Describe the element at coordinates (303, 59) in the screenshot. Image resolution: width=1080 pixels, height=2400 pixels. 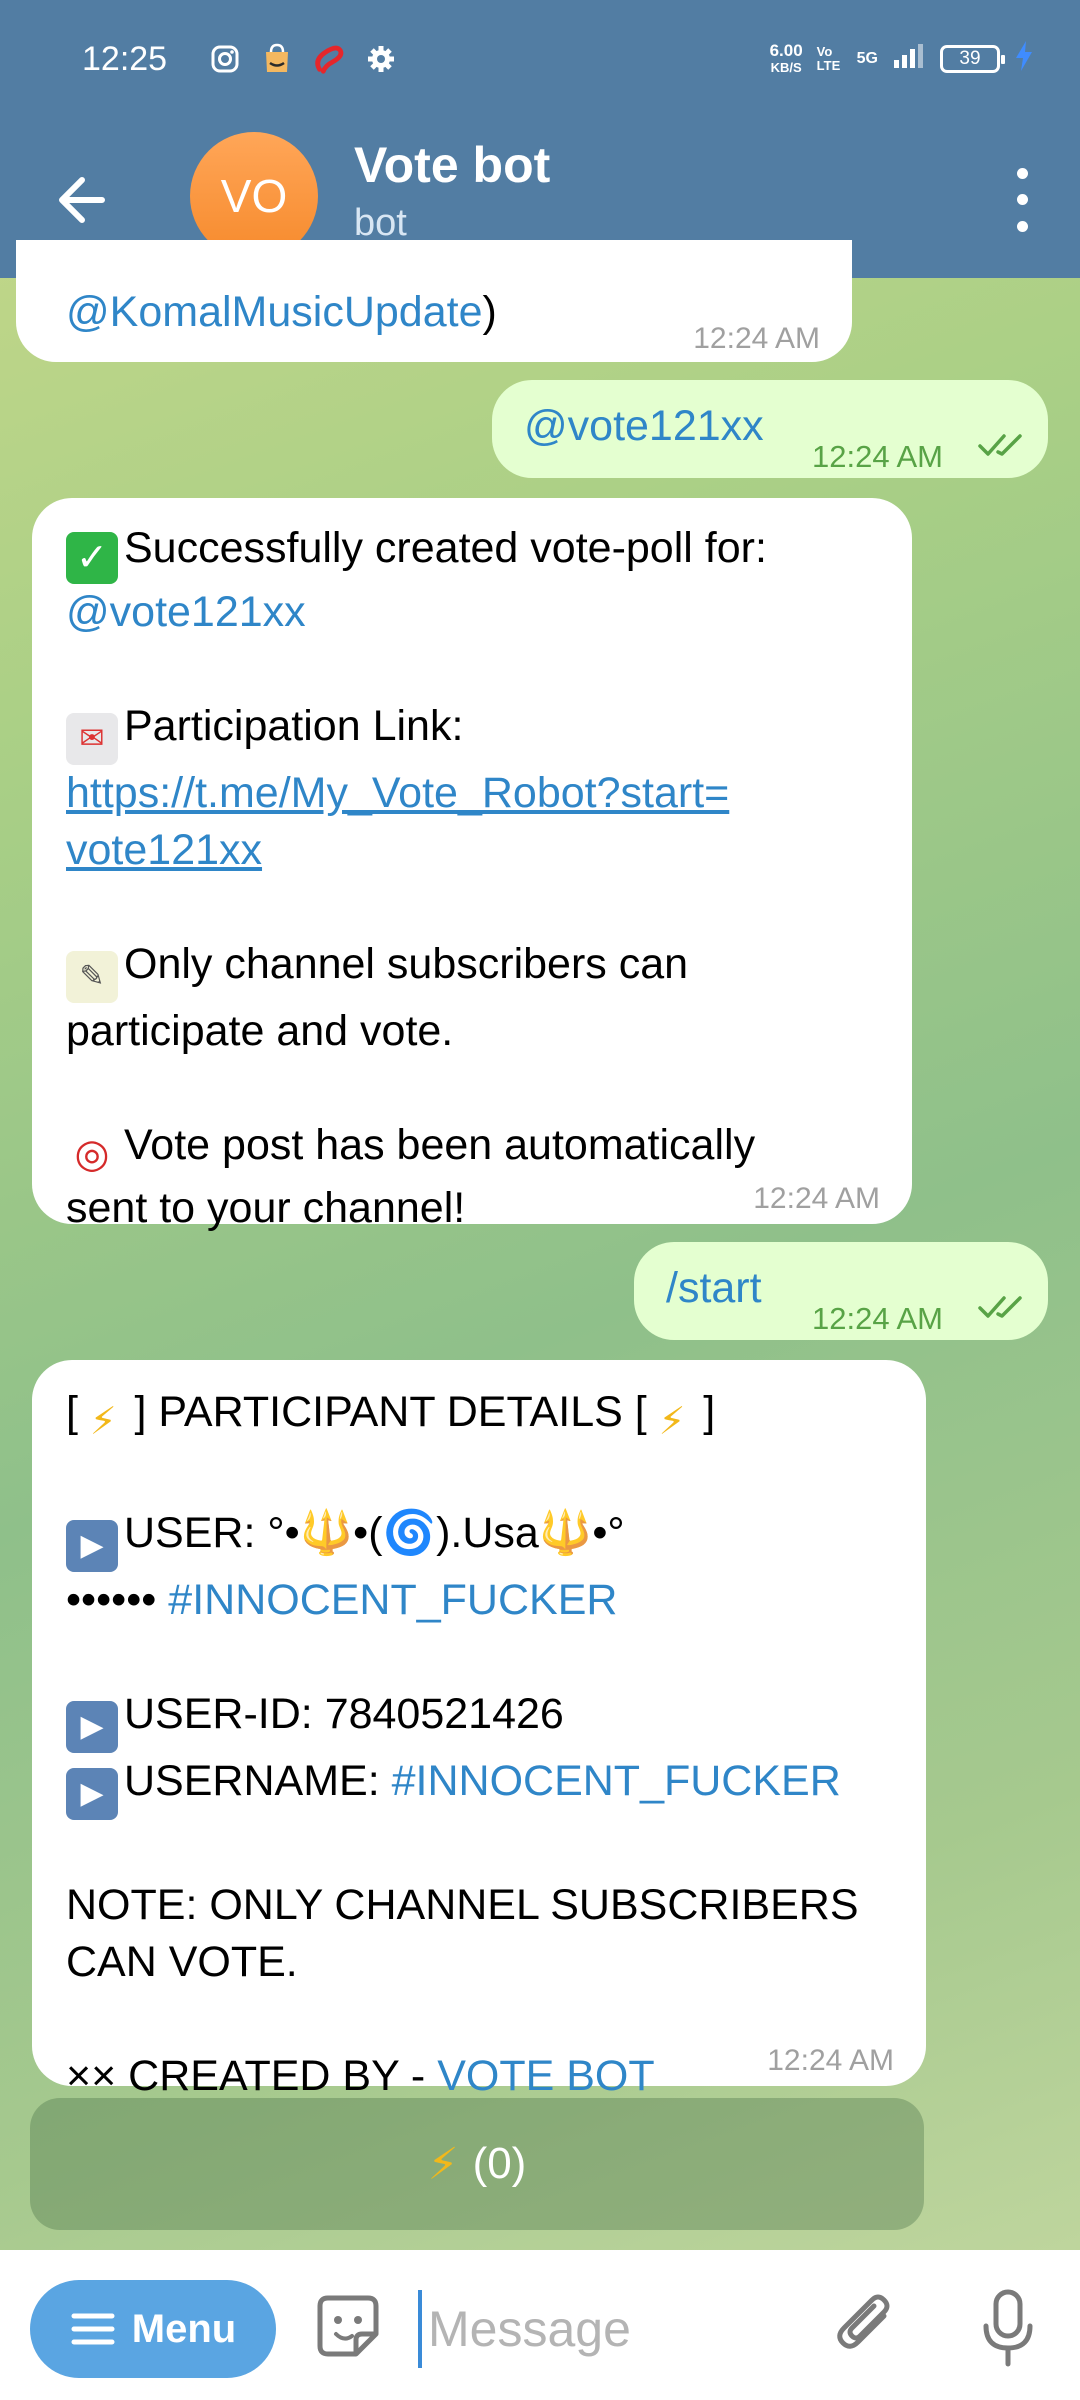
I see `notification-icons` at that location.